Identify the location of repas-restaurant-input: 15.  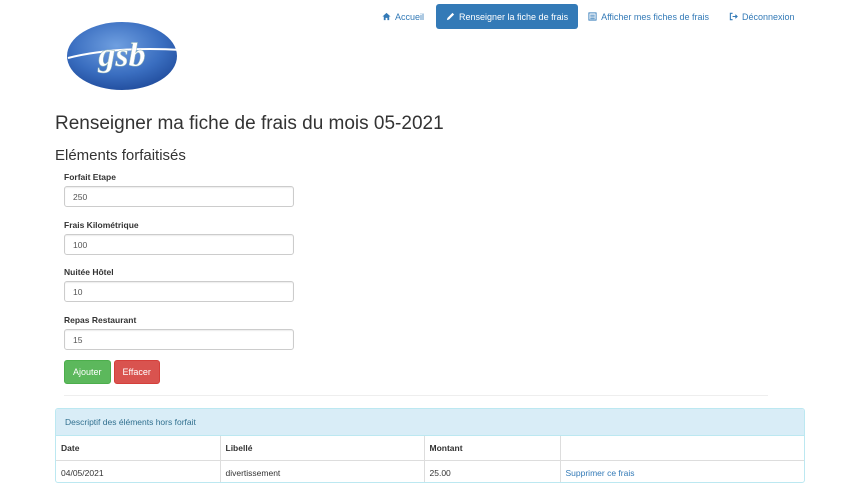
(179, 339).